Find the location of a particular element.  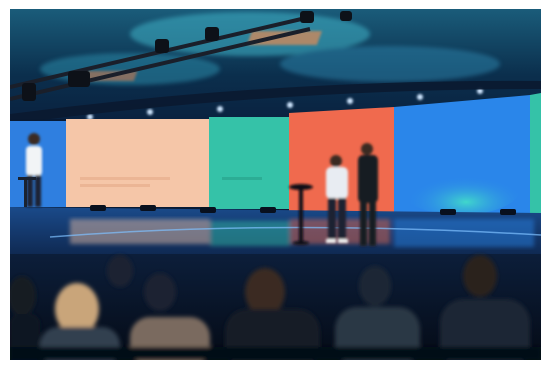

screen-peach is located at coordinates (137, 163).